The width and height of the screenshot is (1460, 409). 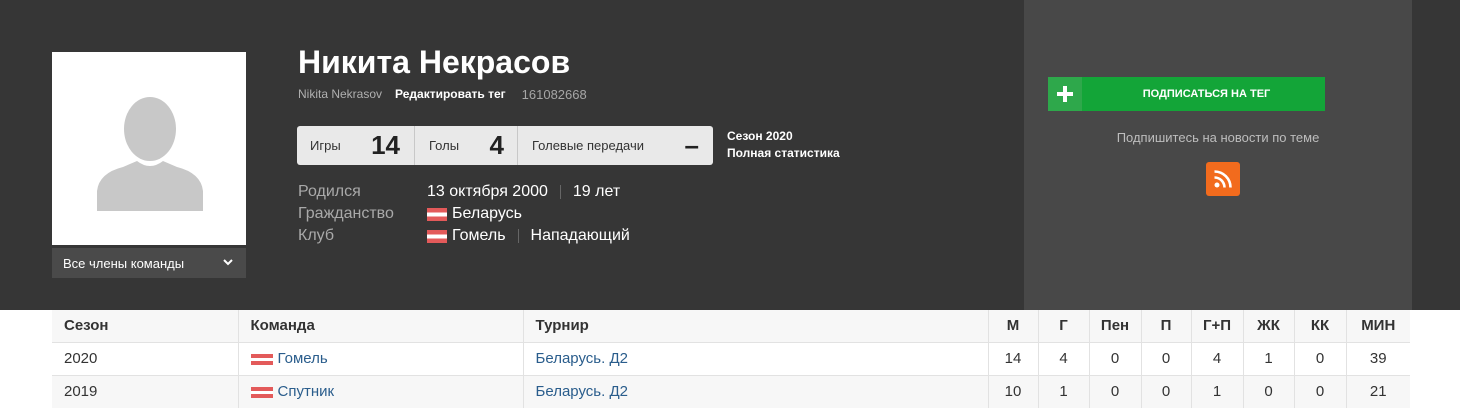 I want to click on citizenship-label: Гражданство, so click(x=346, y=213).